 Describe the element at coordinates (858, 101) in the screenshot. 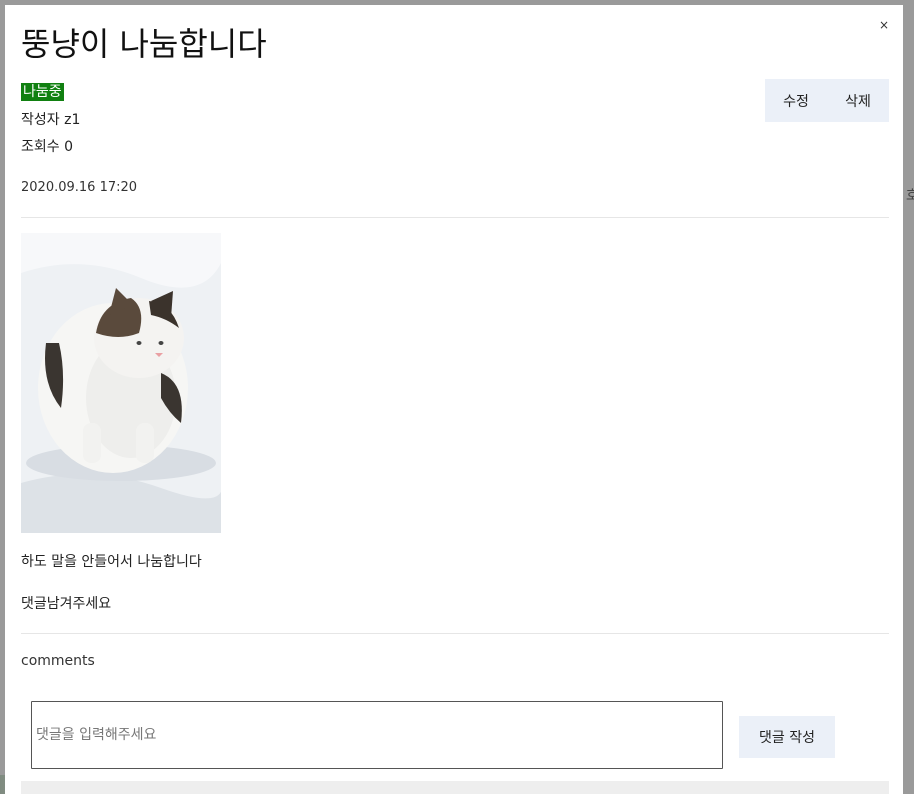

I see `delete-button: 삭제` at that location.